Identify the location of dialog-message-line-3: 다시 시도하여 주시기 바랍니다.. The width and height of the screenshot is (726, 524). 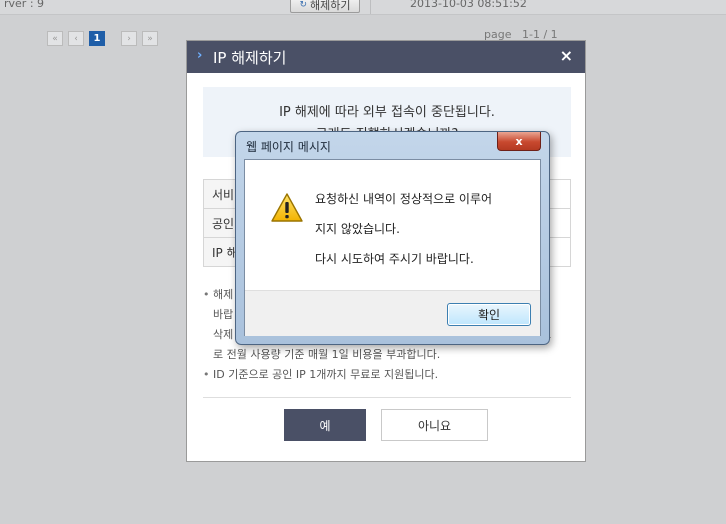
(394, 259).